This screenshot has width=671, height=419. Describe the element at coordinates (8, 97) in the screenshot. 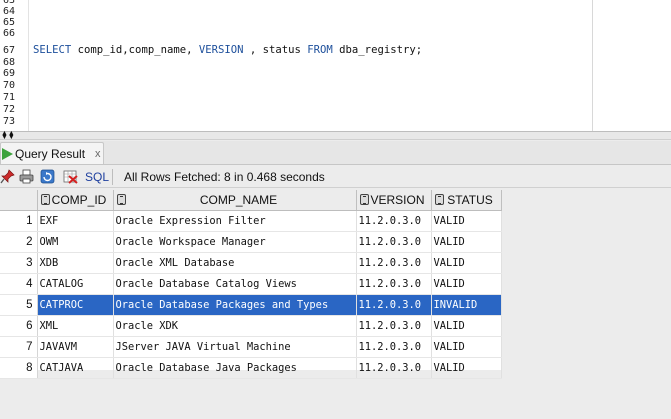

I see `line-number: 71` at that location.